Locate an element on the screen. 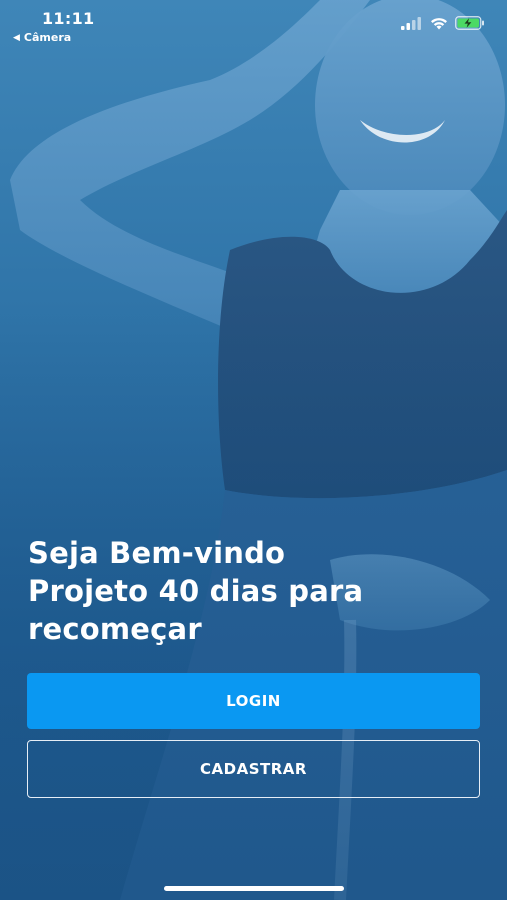 The image size is (507, 900). signal-icon is located at coordinates (411, 23).